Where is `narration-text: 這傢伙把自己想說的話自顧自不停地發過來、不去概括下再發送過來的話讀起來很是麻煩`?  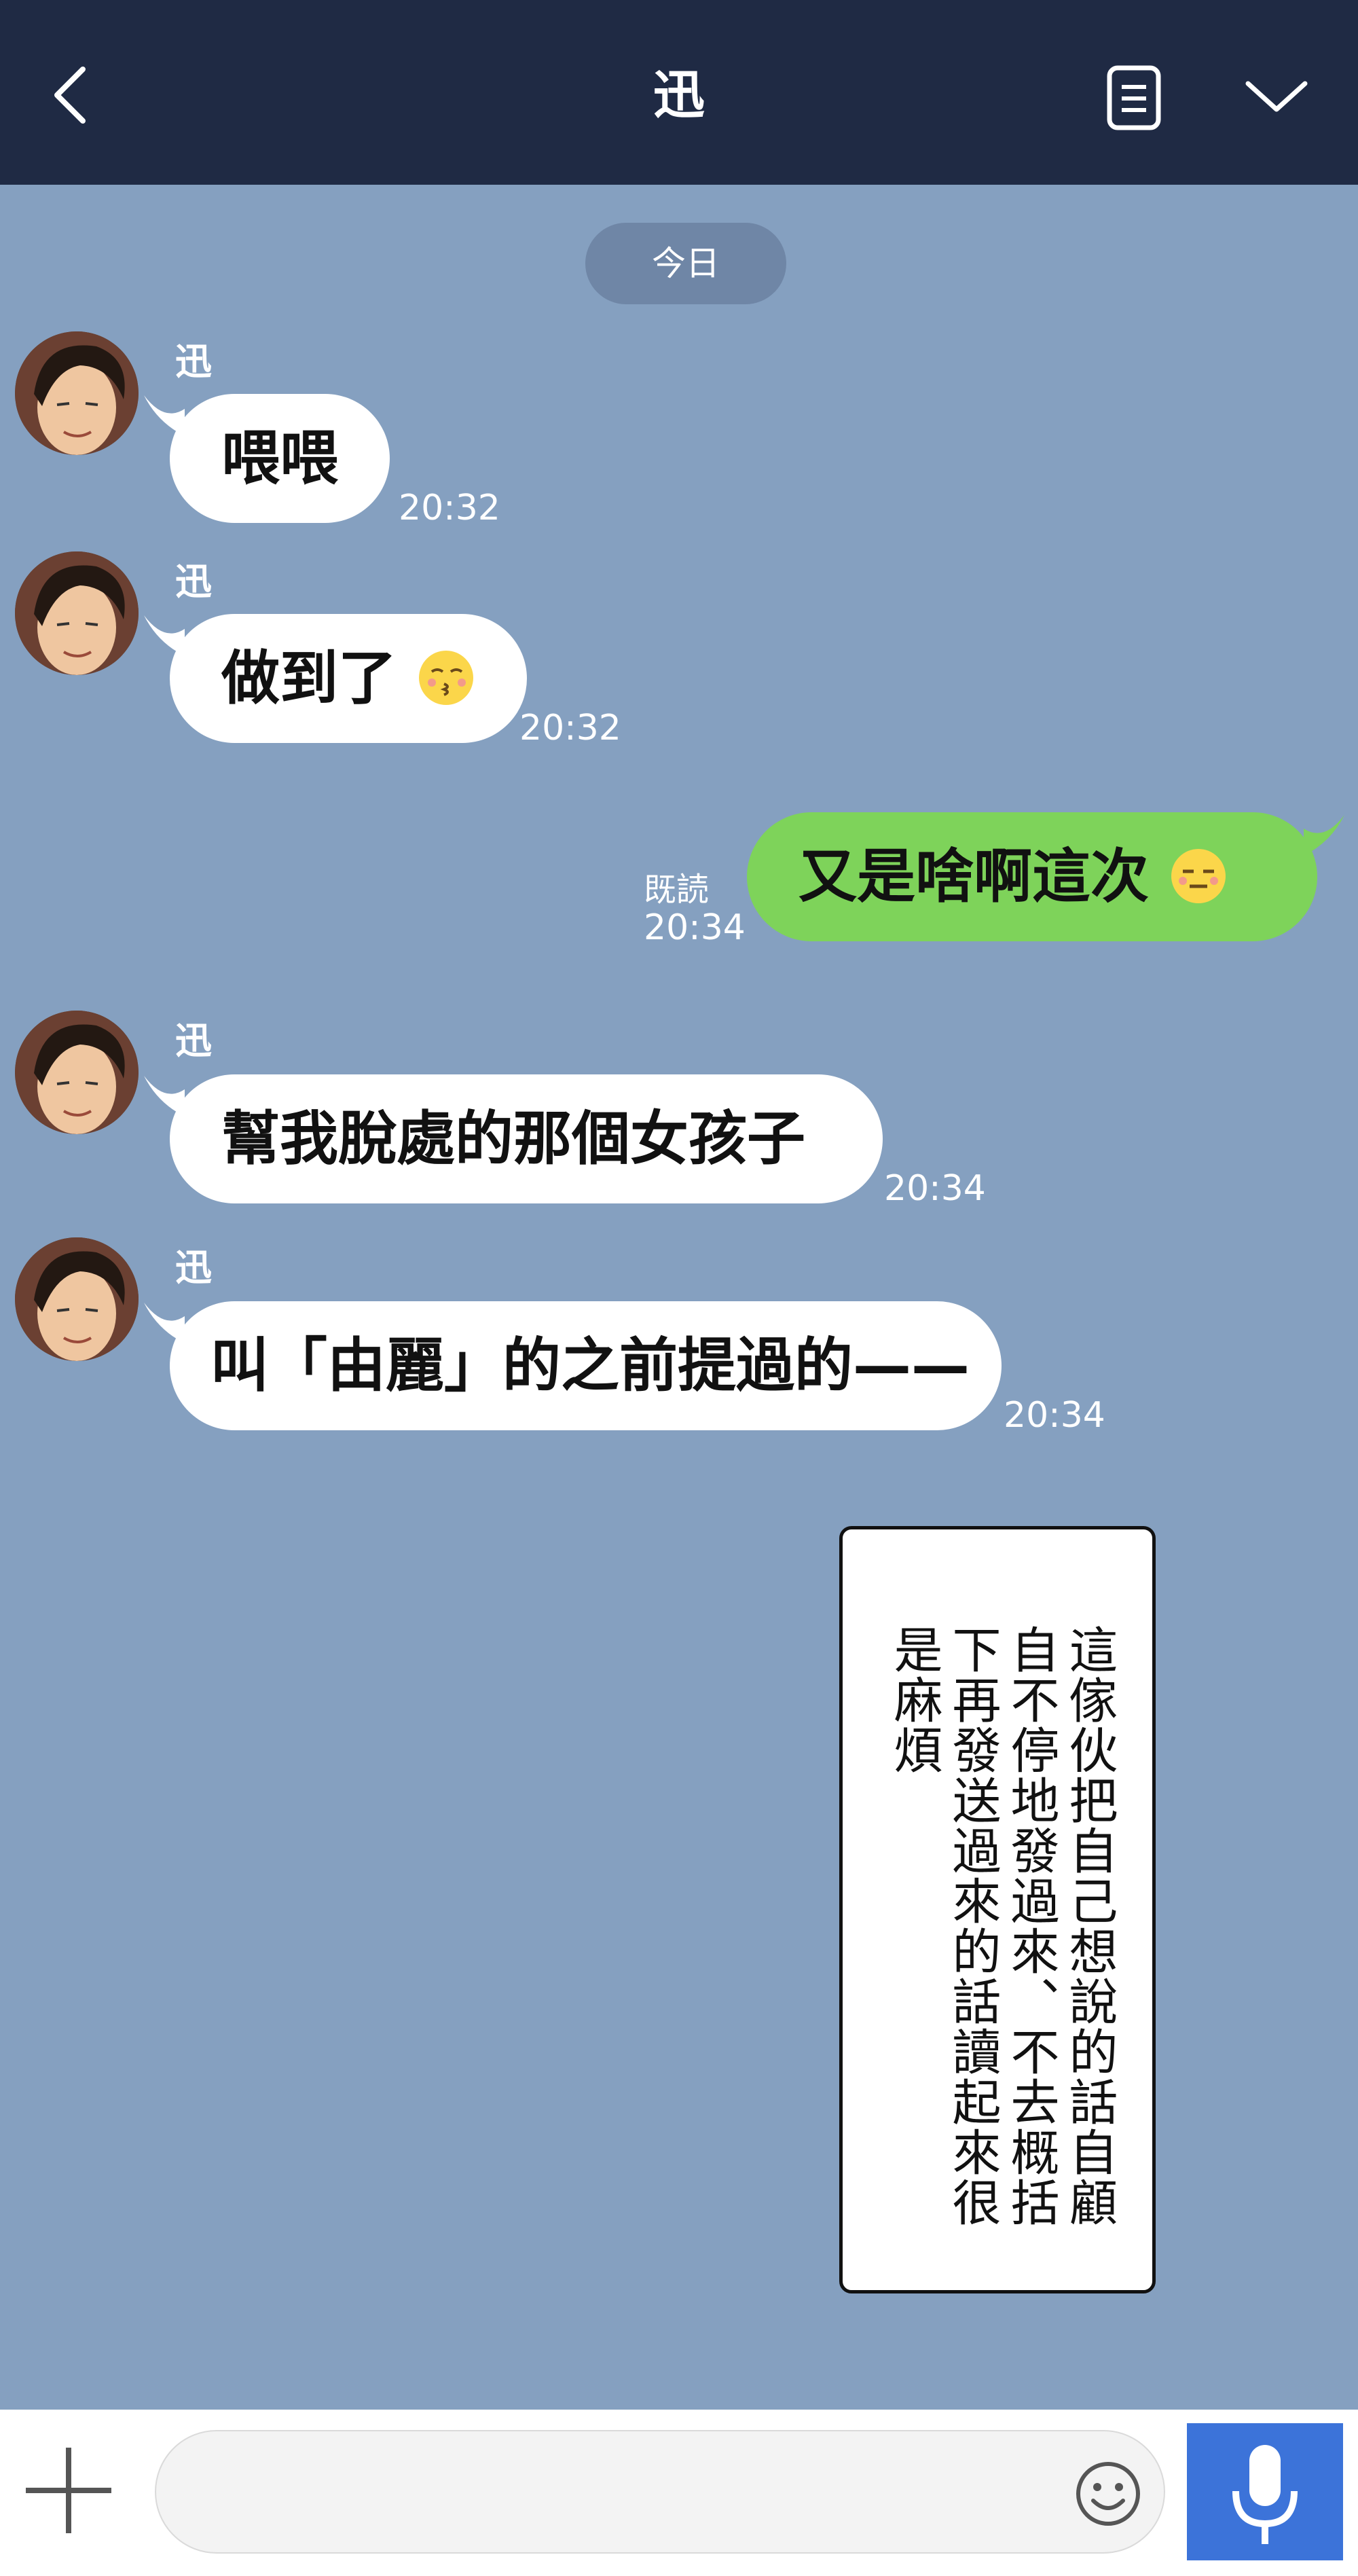
narration-text: 這傢伙把自己想說的話自顧自不停地發過來、不去概括下再發送過來的話讀起來很是麻煩 is located at coordinates (1002, 1926).